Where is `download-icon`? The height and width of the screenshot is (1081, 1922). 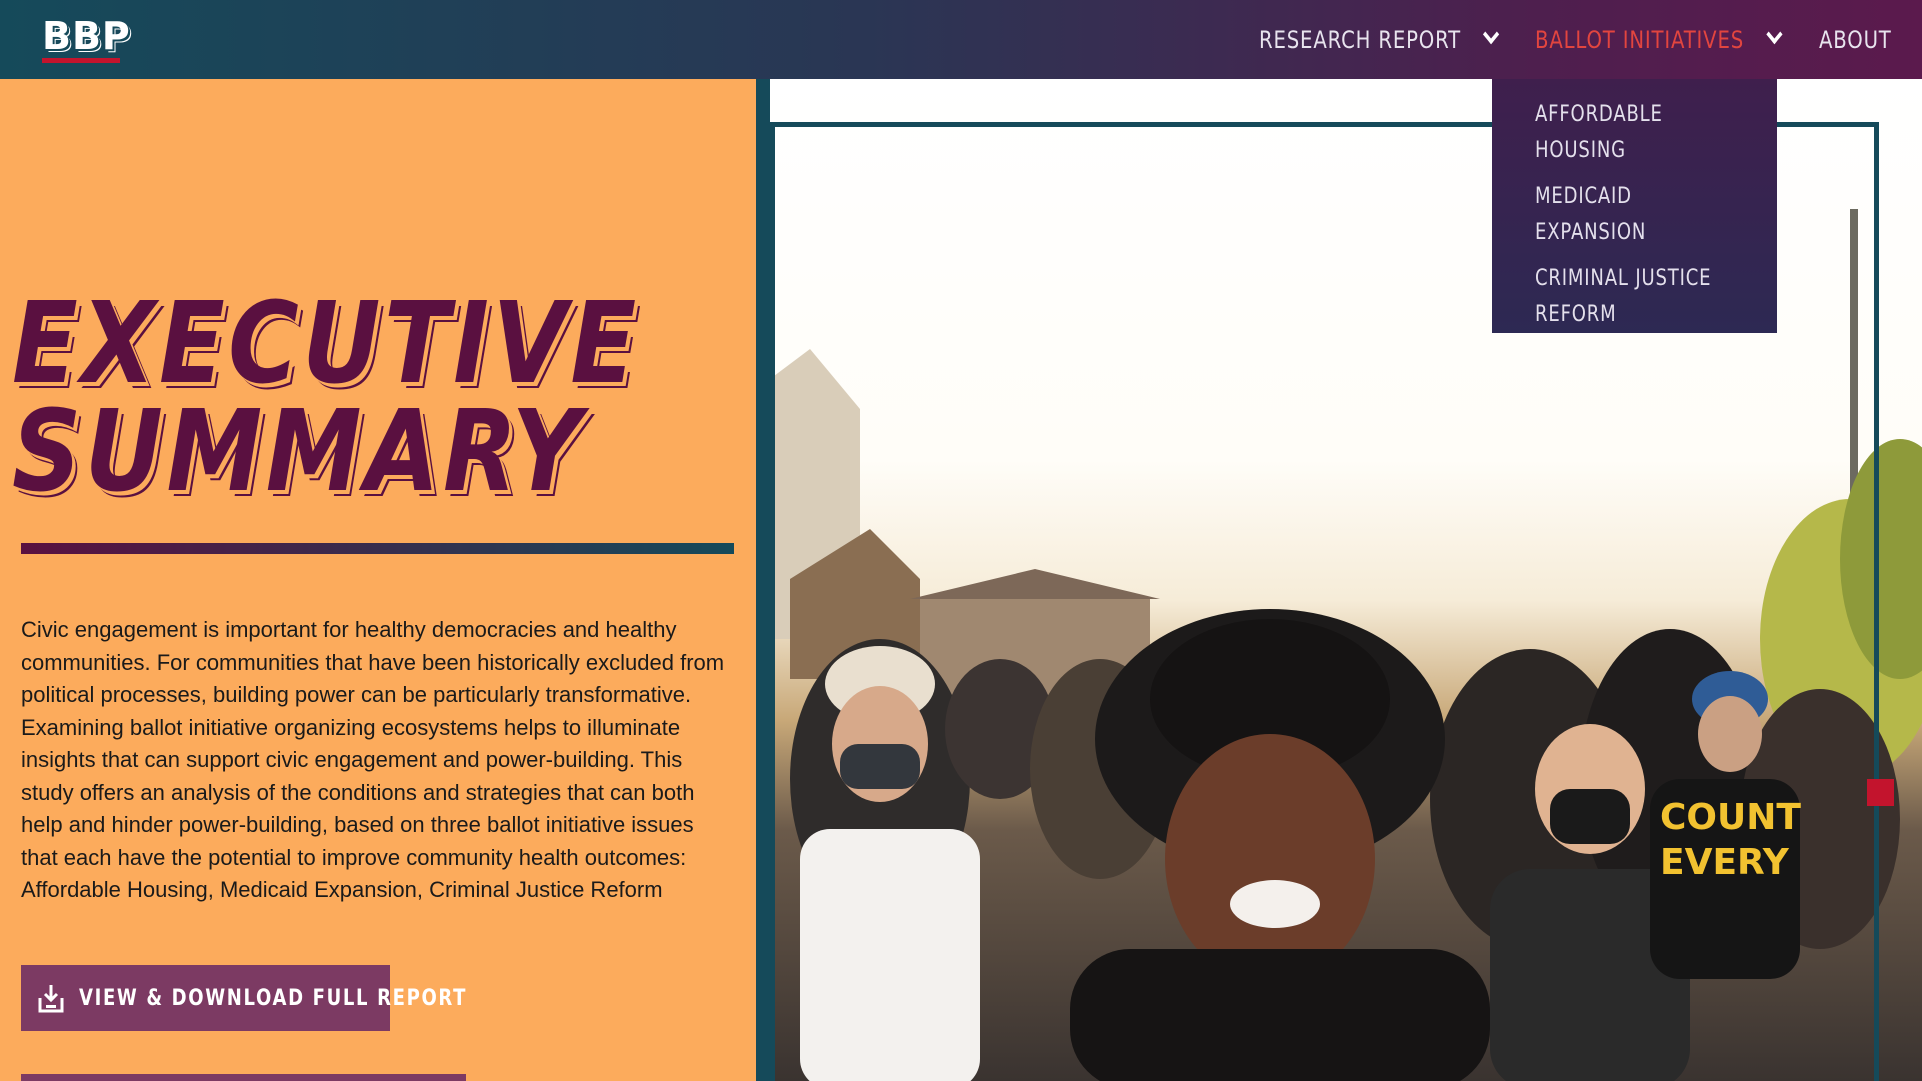 download-icon is located at coordinates (51, 998).